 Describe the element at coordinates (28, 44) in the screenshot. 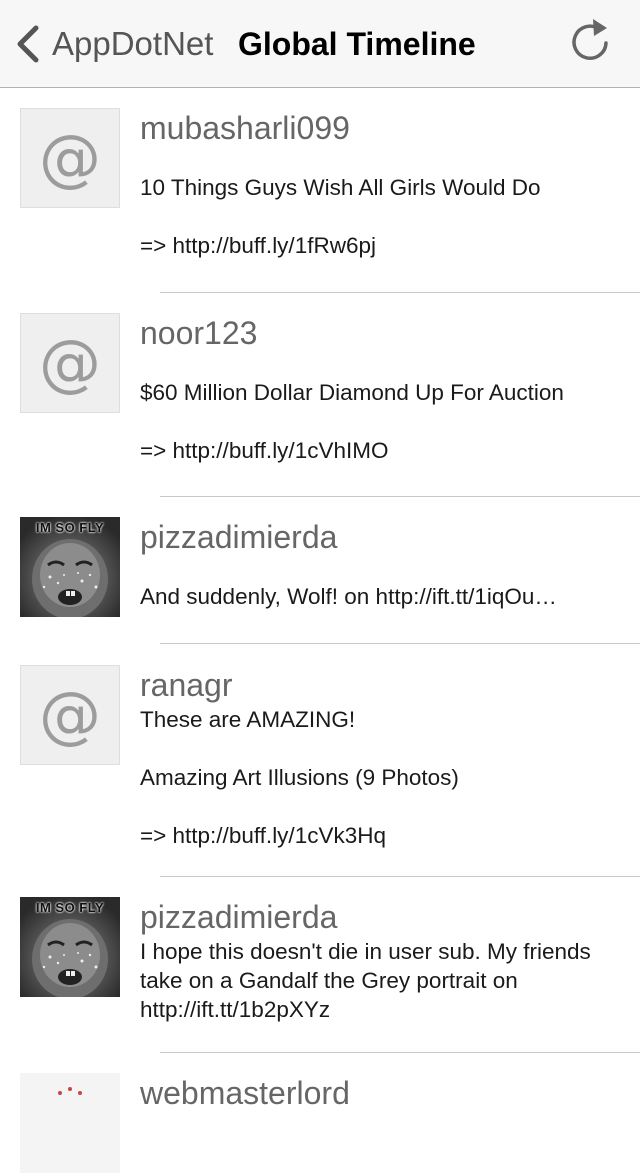

I see `chevron-left-icon` at that location.